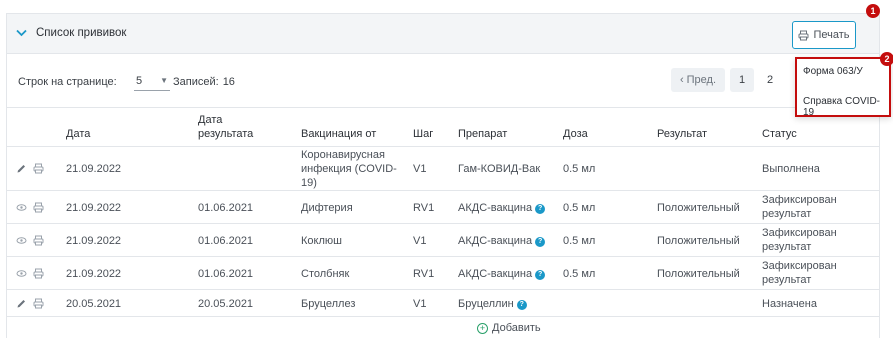 This screenshot has width=893, height=338. I want to click on col-result-date-line2: результата, so click(226, 134).